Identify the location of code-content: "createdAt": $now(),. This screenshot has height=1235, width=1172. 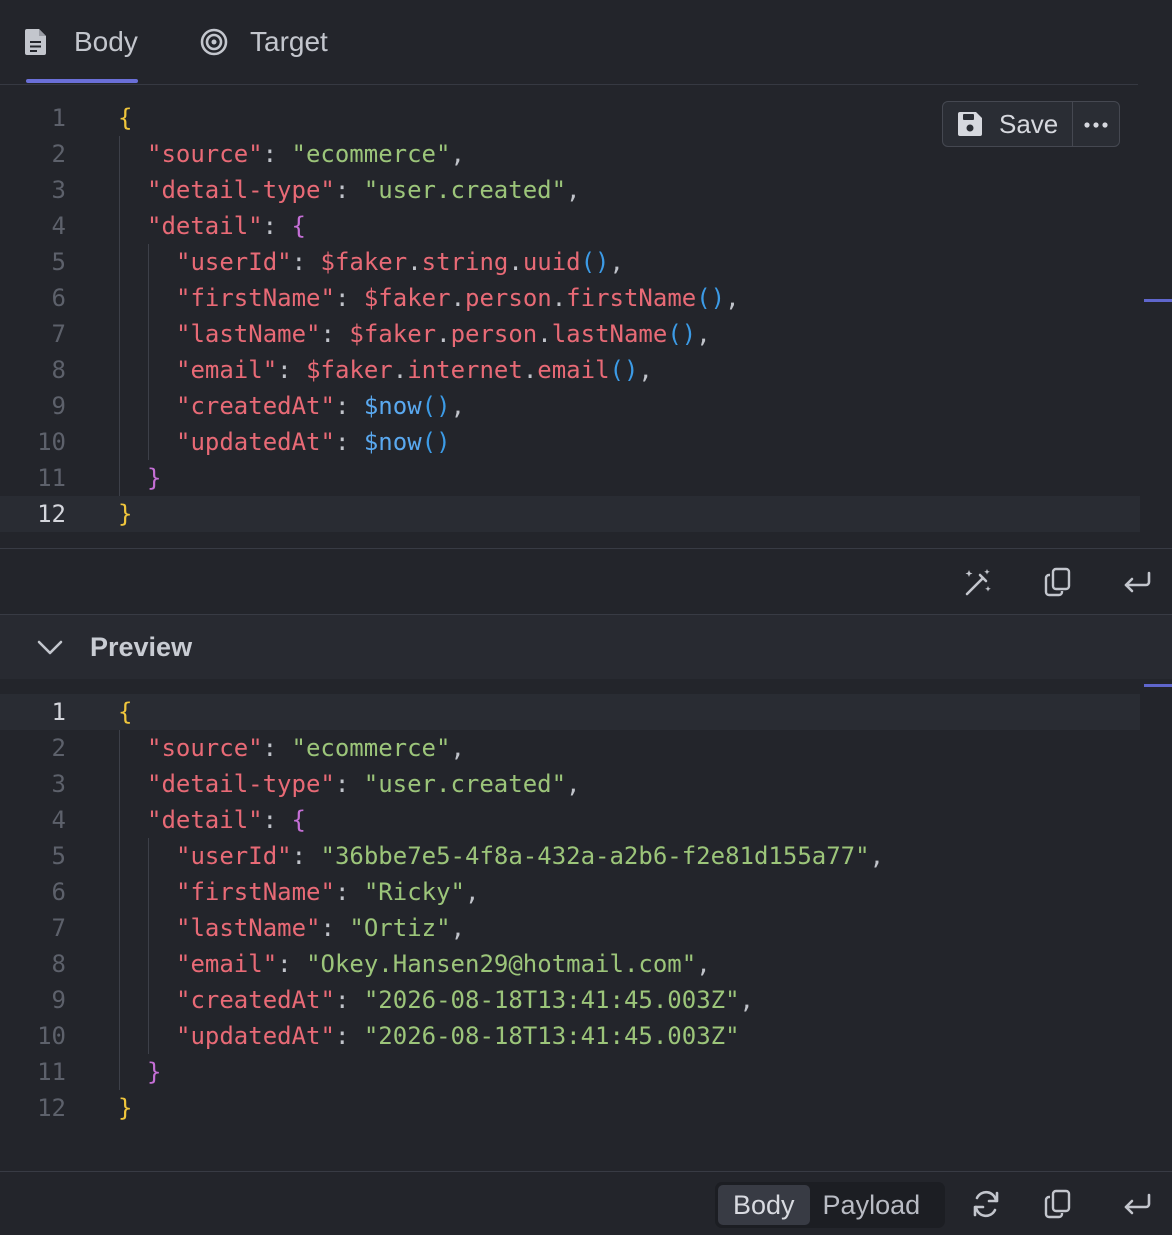
(320, 406).